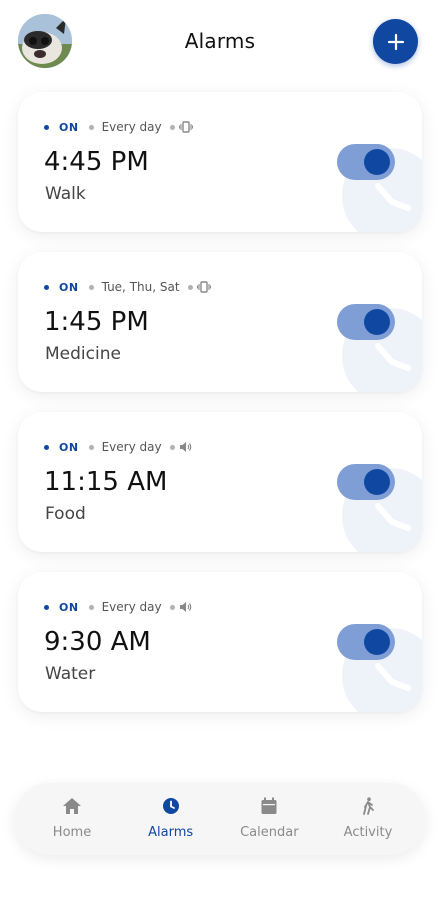 The height and width of the screenshot is (898, 440). Describe the element at coordinates (220, 162) in the screenshot. I see `alarm-card: ON Every day 4:45 PM Walk` at that location.